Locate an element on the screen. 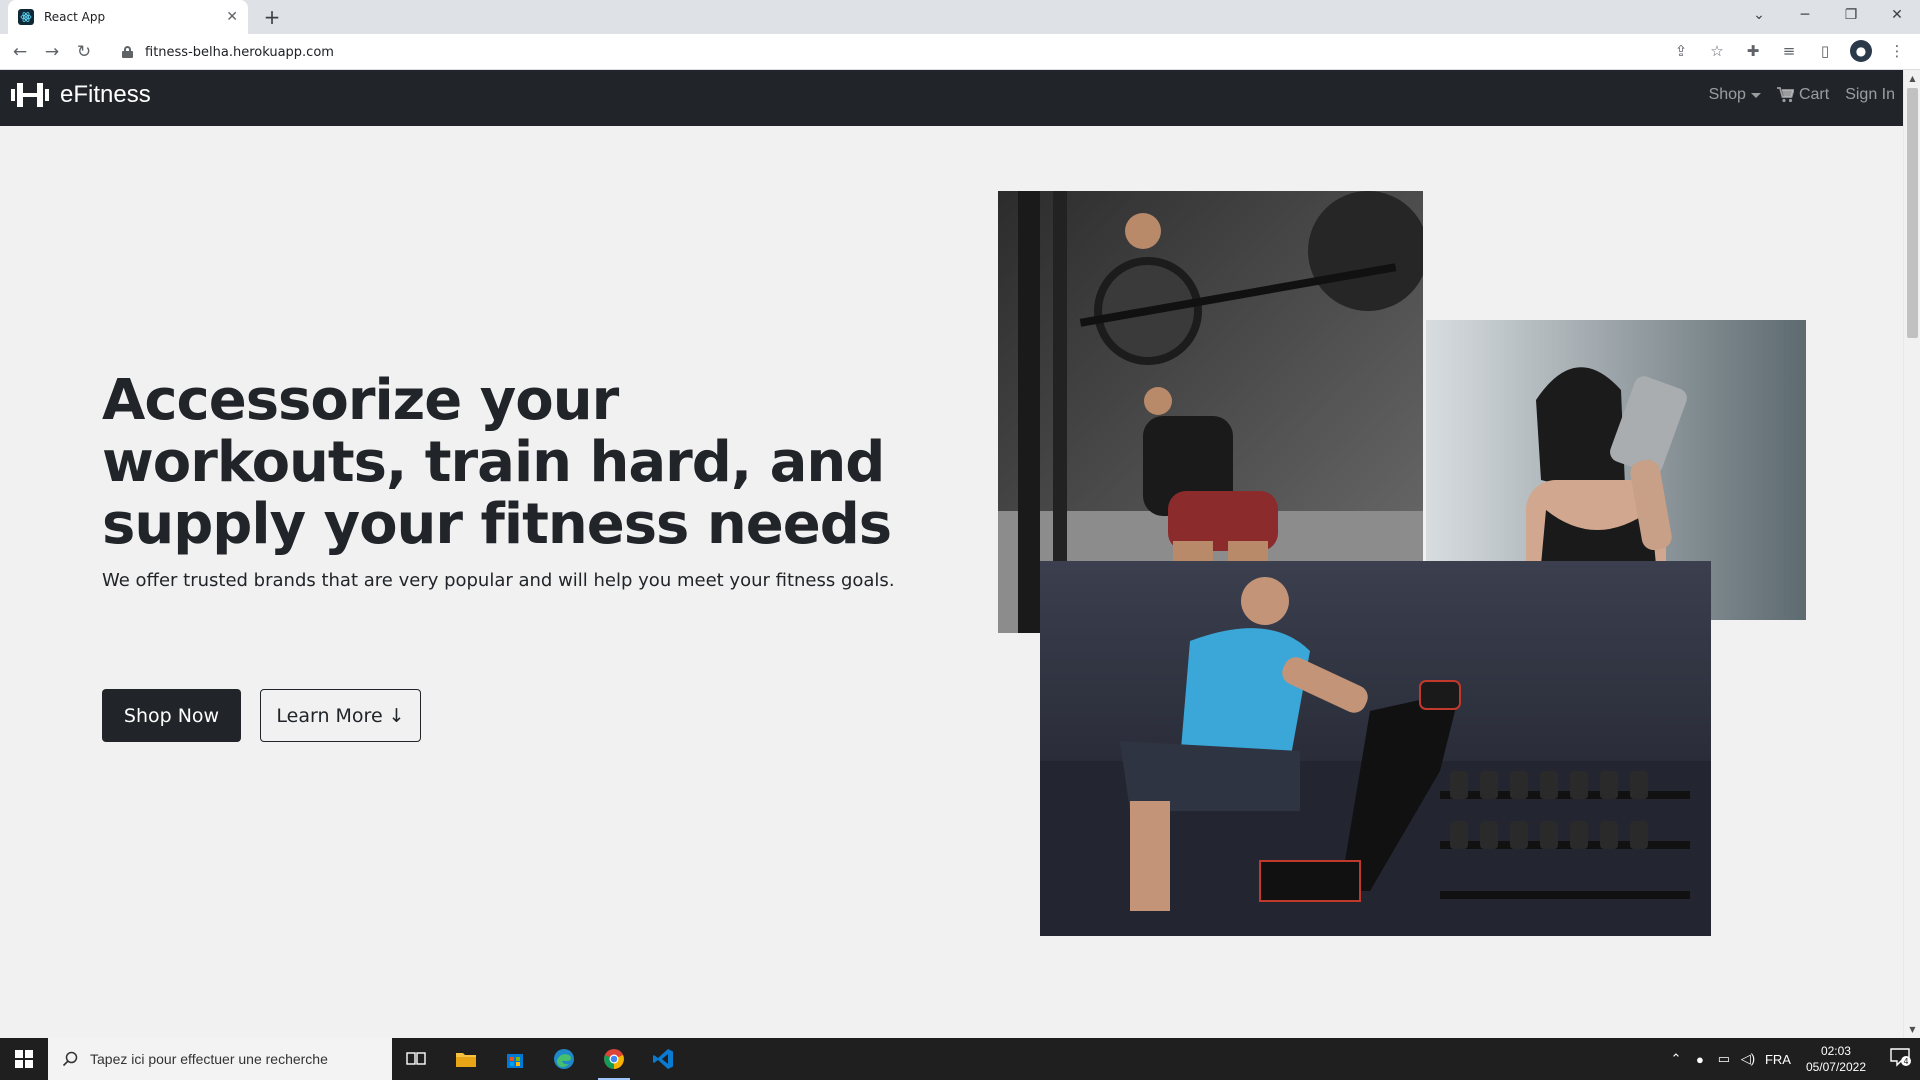 This screenshot has width=1920, height=1080. minimize-icon: ─ is located at coordinates (1805, 15).